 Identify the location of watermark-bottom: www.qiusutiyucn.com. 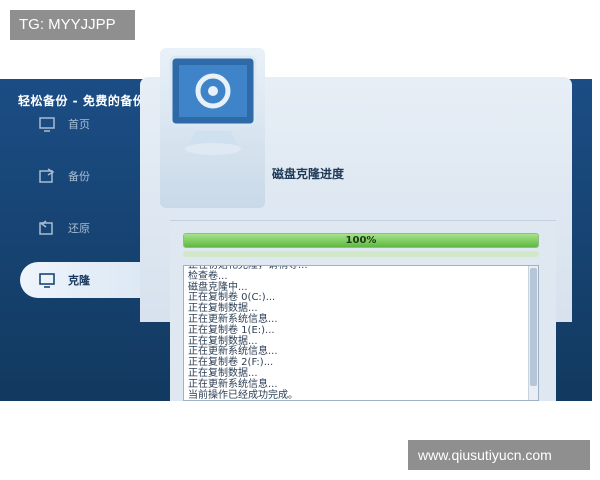
(499, 455).